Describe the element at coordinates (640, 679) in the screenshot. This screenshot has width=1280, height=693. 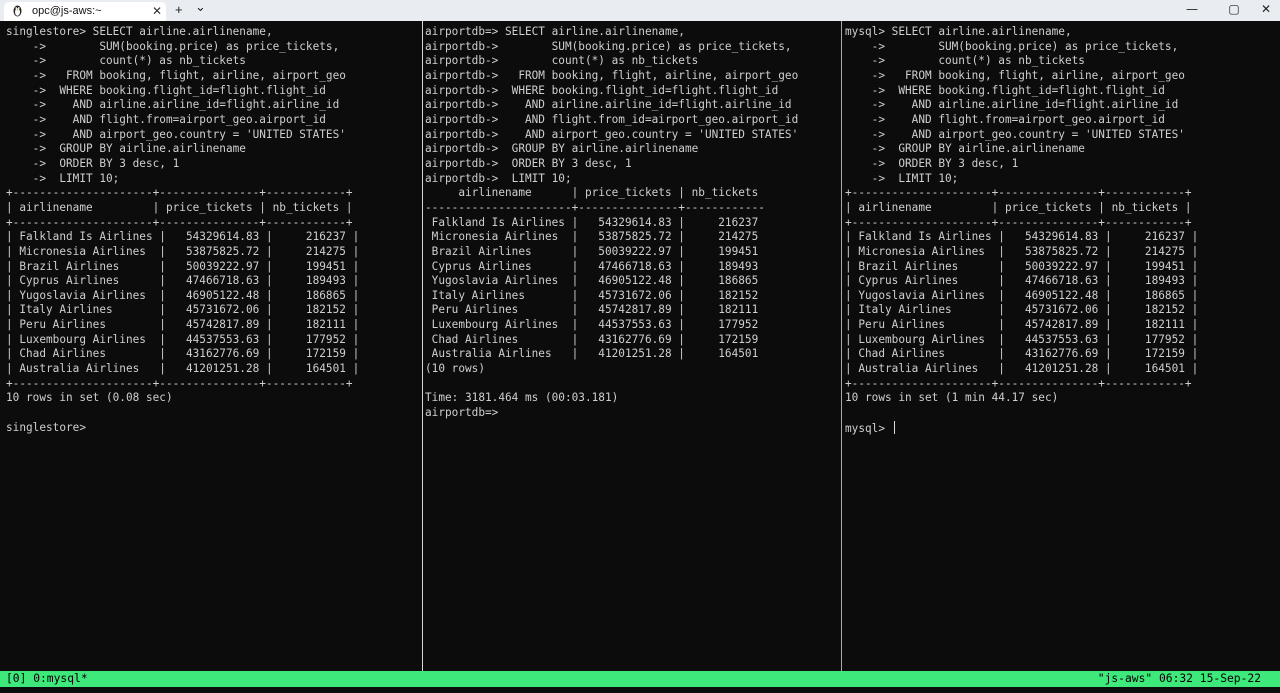
I see `tmux-status-bar: [0] 0:mysql* "js-aws" 06:32 15-Sep-22` at that location.